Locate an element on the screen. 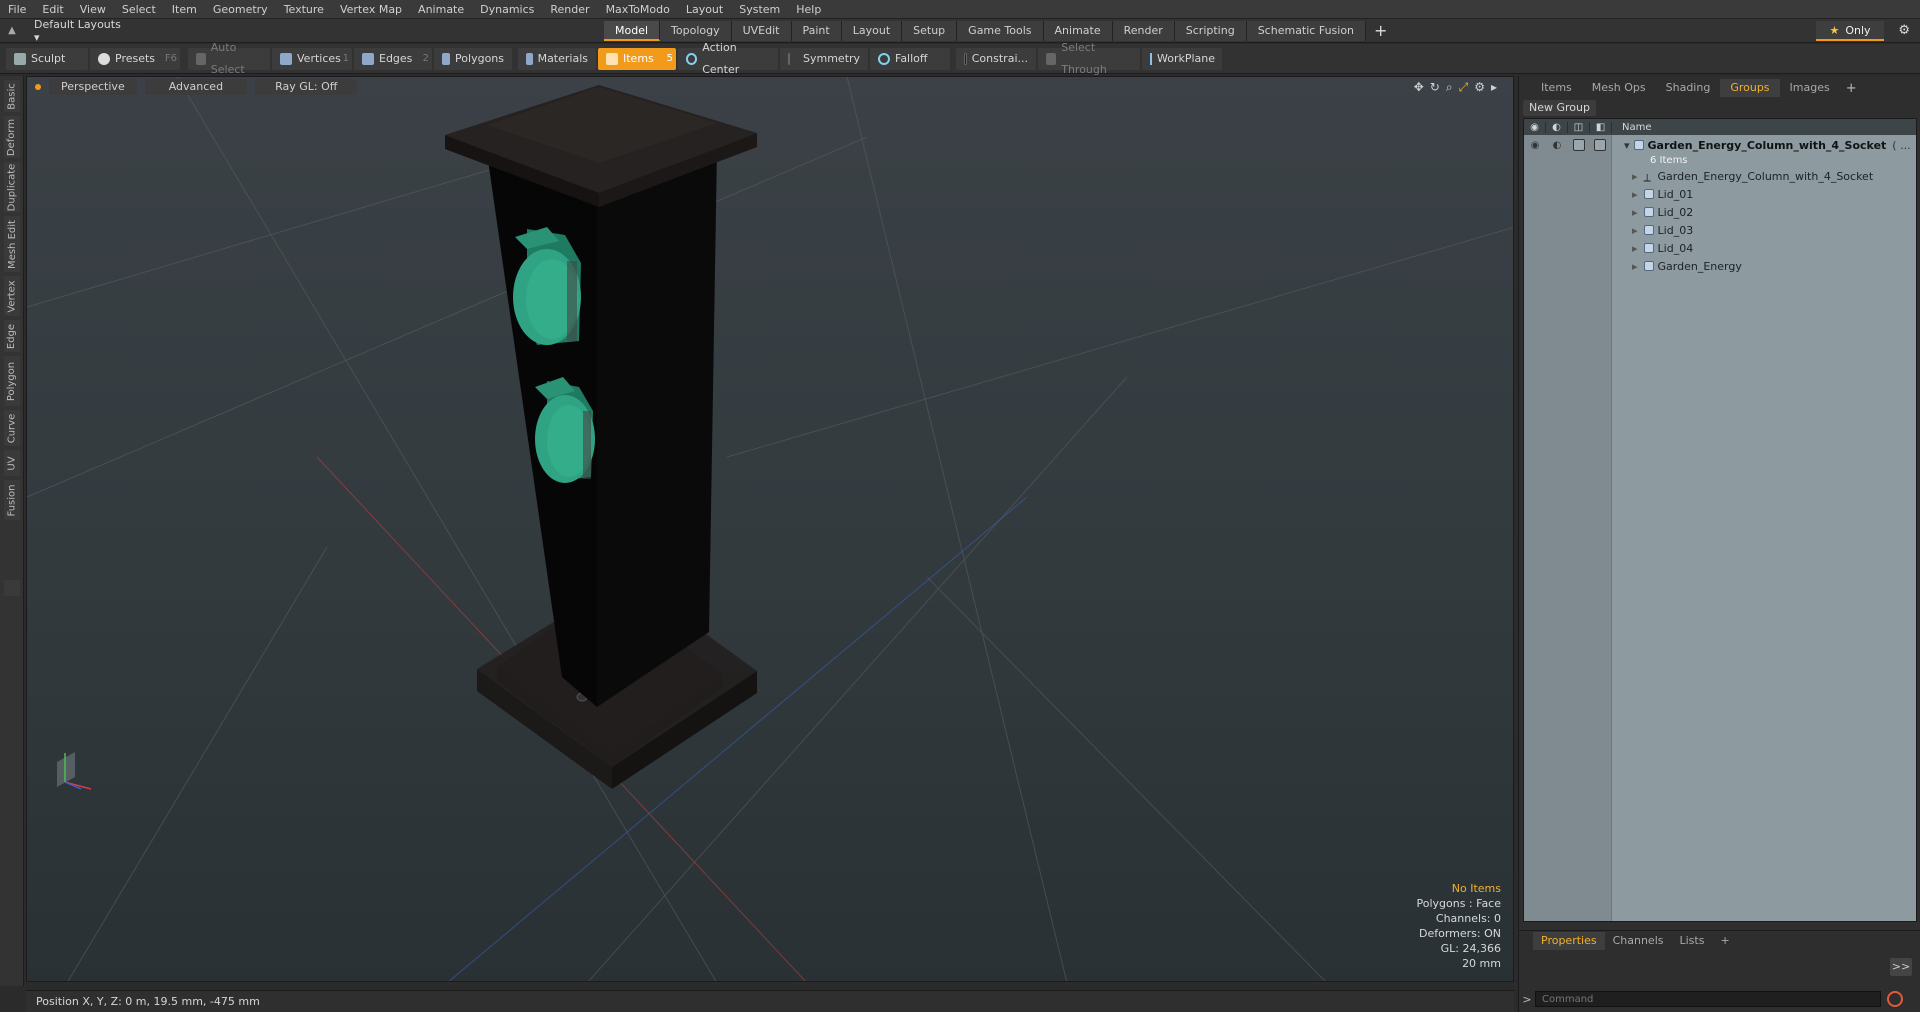 This screenshot has width=1920, height=1012. render-toggle-icon: ◐ is located at coordinates (1557, 145).